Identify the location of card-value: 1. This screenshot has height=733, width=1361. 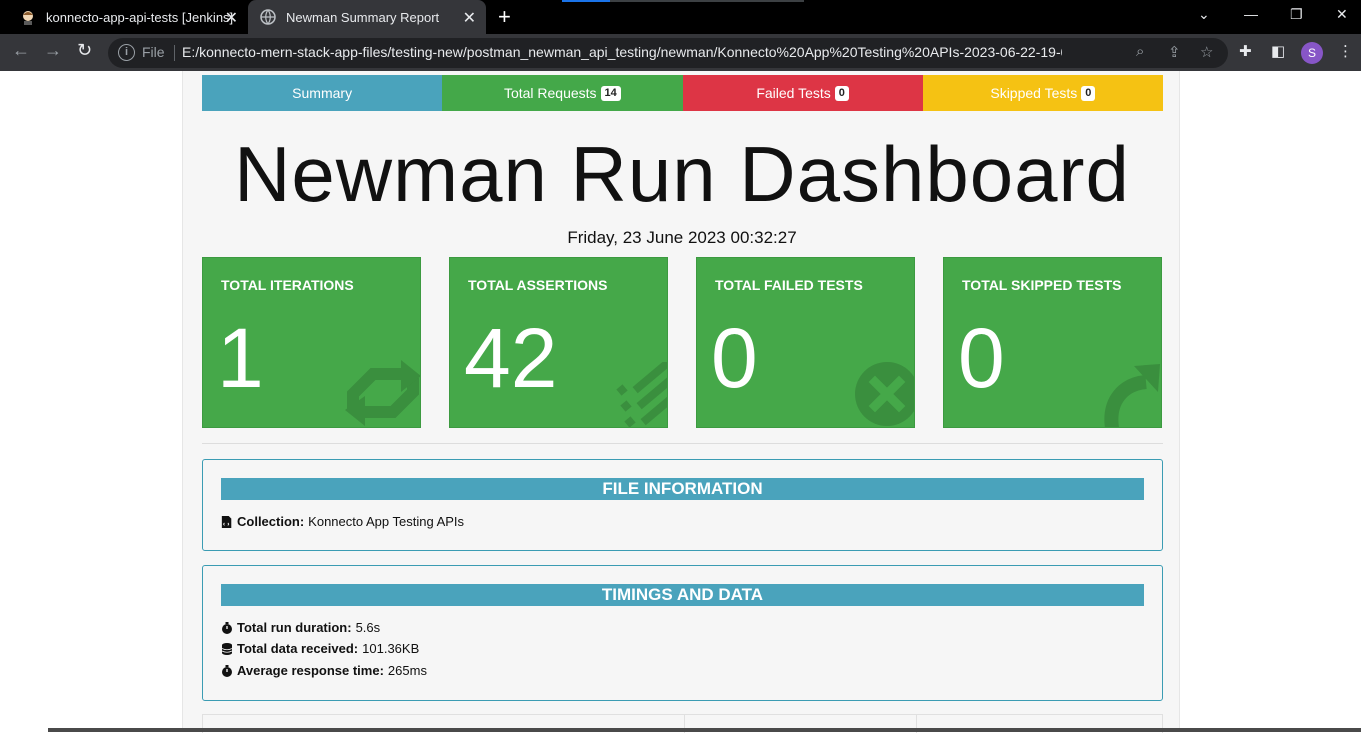
(240, 358).